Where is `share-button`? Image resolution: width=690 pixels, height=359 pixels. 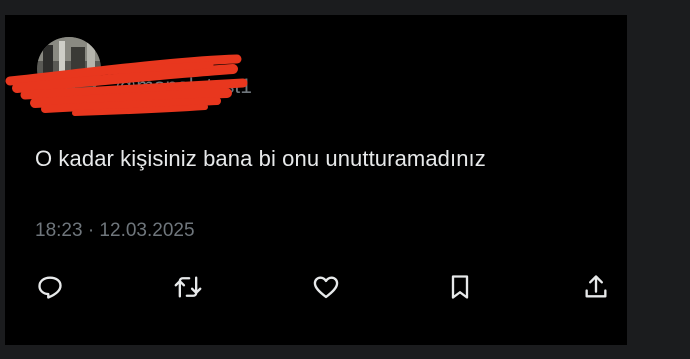 share-button is located at coordinates (596, 287).